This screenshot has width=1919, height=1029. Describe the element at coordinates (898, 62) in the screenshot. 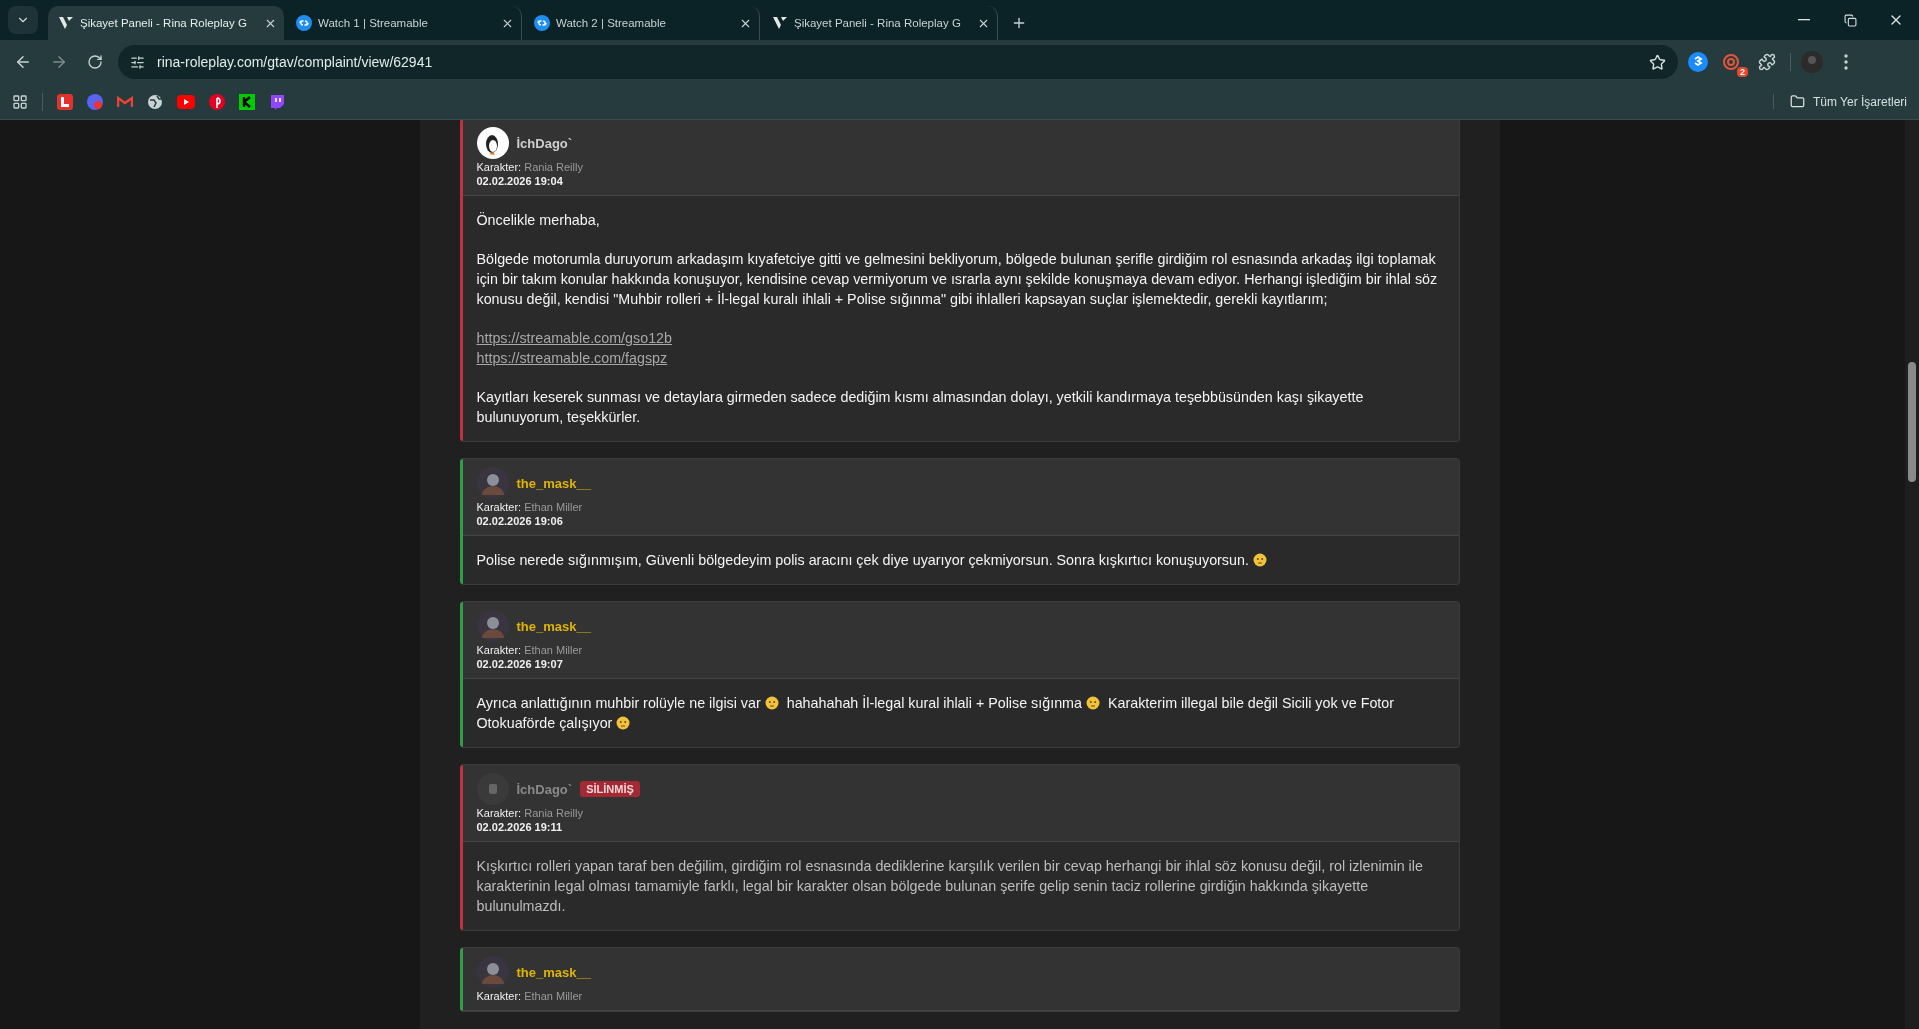

I see `address-bar: rina-roleplay.com/gtav/complaint/view/62941` at that location.